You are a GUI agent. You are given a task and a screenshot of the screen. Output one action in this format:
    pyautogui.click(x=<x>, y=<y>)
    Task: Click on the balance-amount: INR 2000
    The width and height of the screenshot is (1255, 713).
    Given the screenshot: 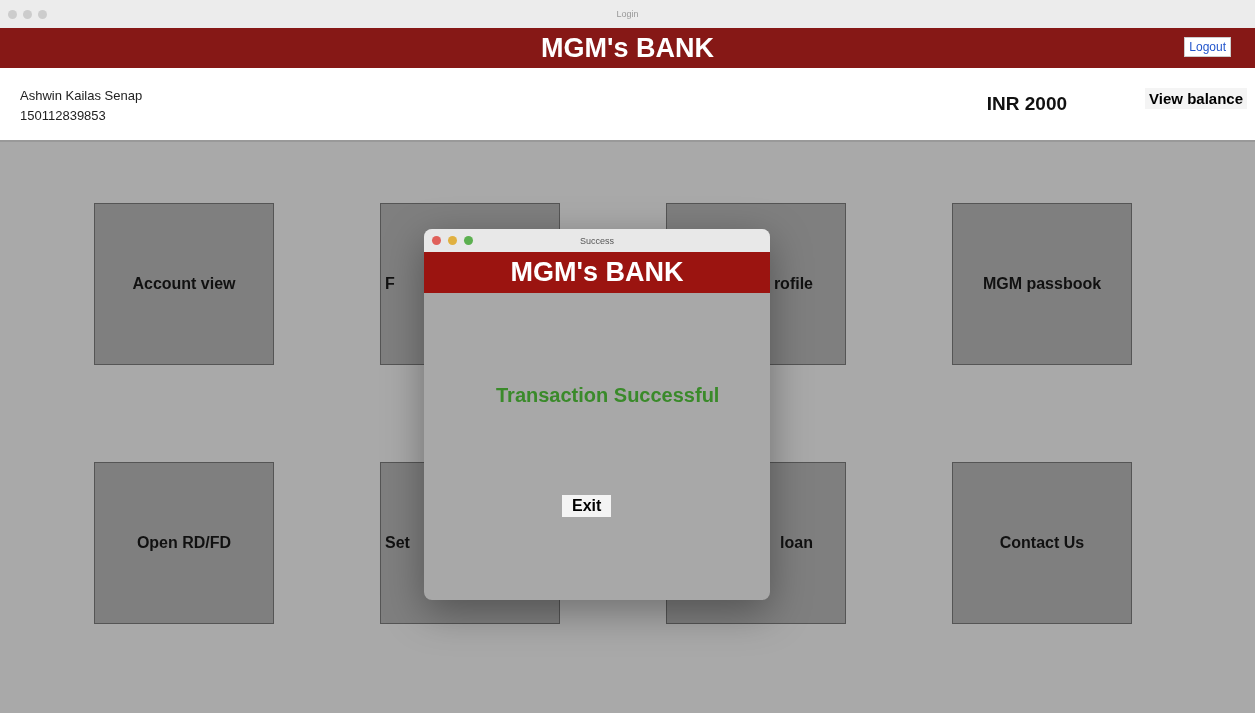 What is the action you would take?
    pyautogui.click(x=1027, y=104)
    